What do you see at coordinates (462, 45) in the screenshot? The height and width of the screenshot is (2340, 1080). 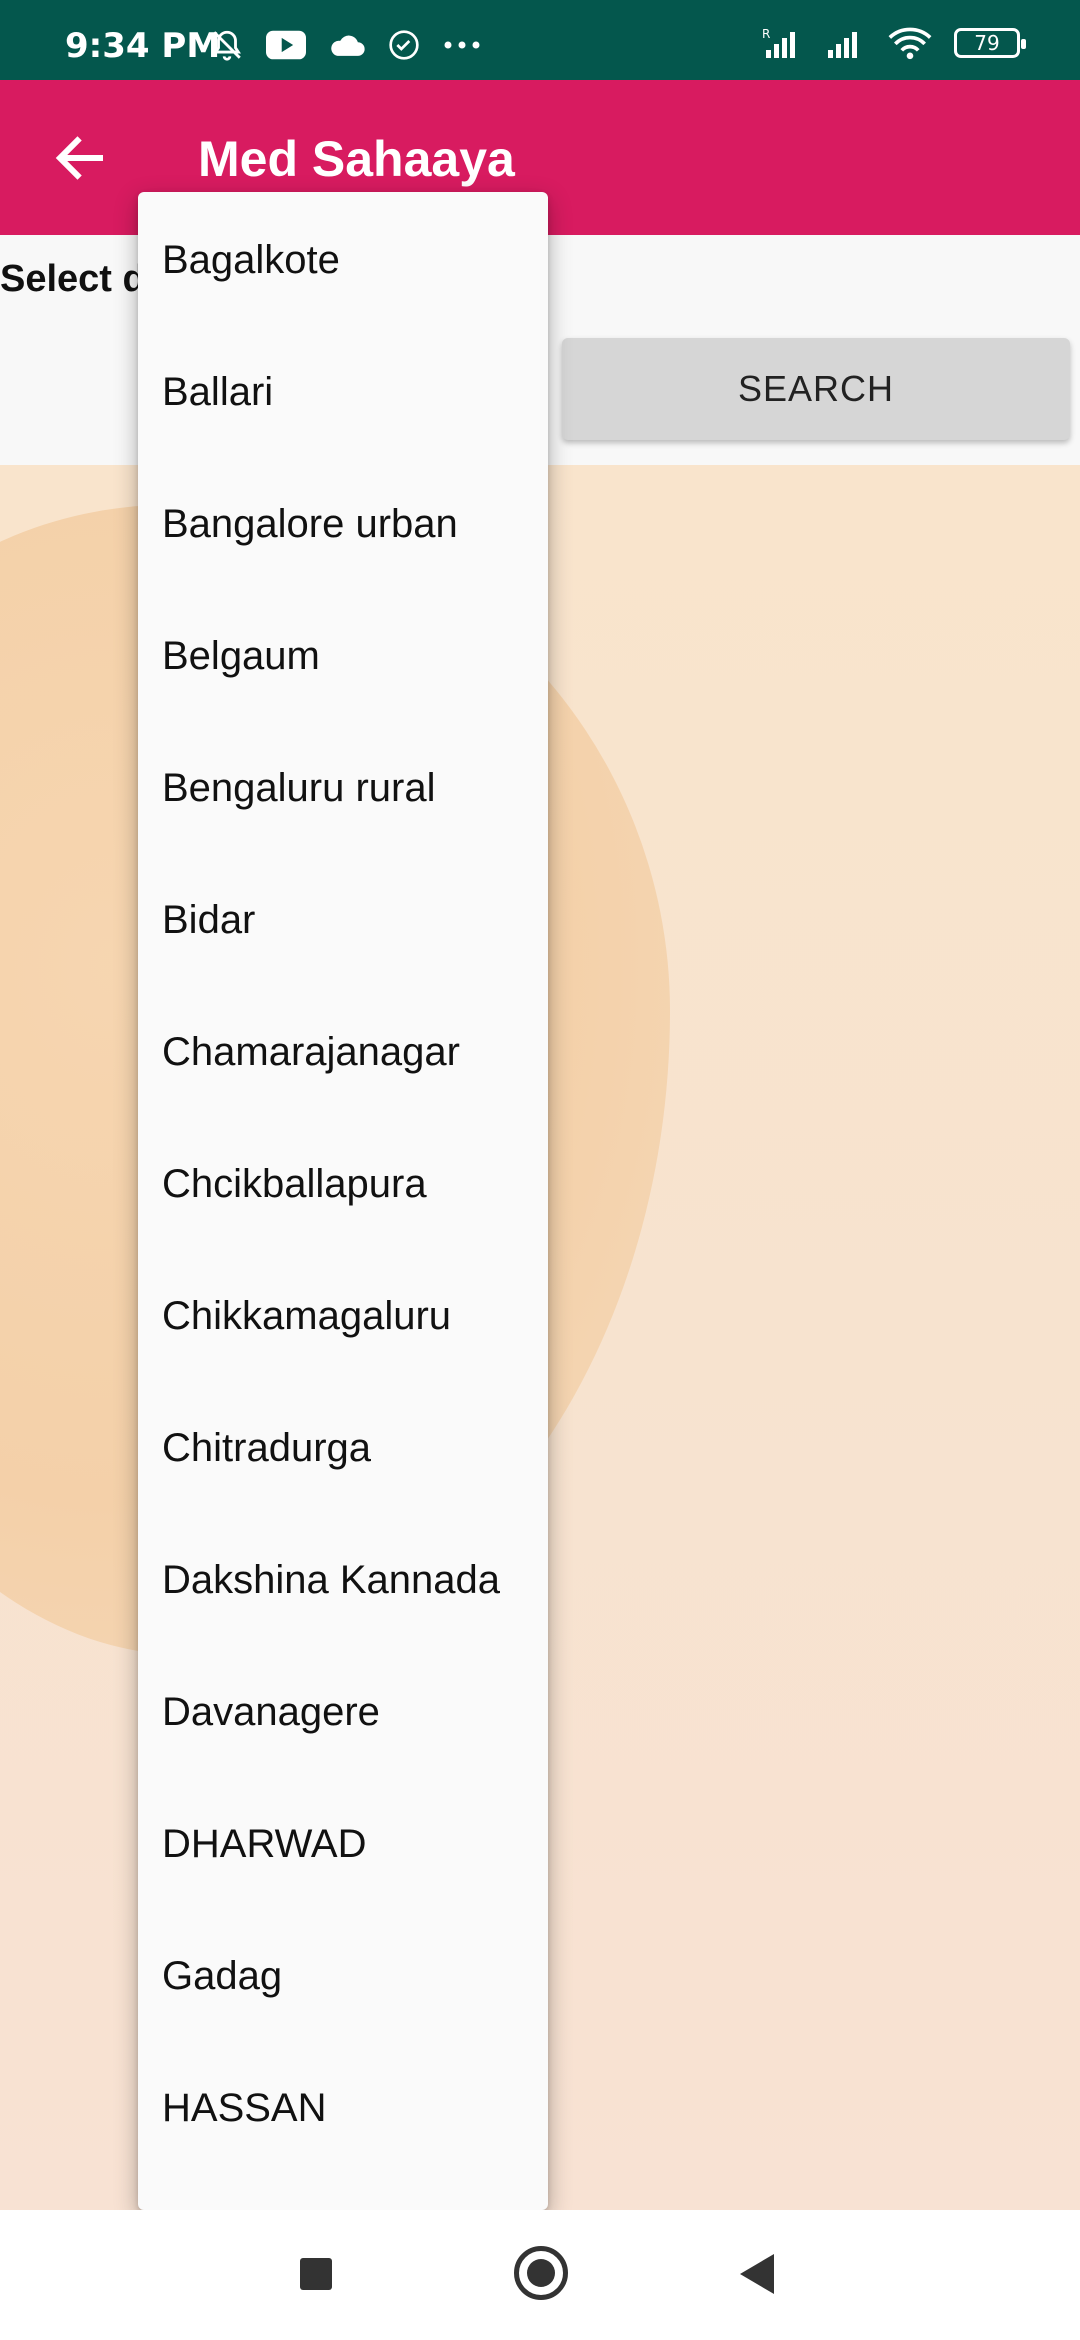 I see `more-dots-icon` at bounding box center [462, 45].